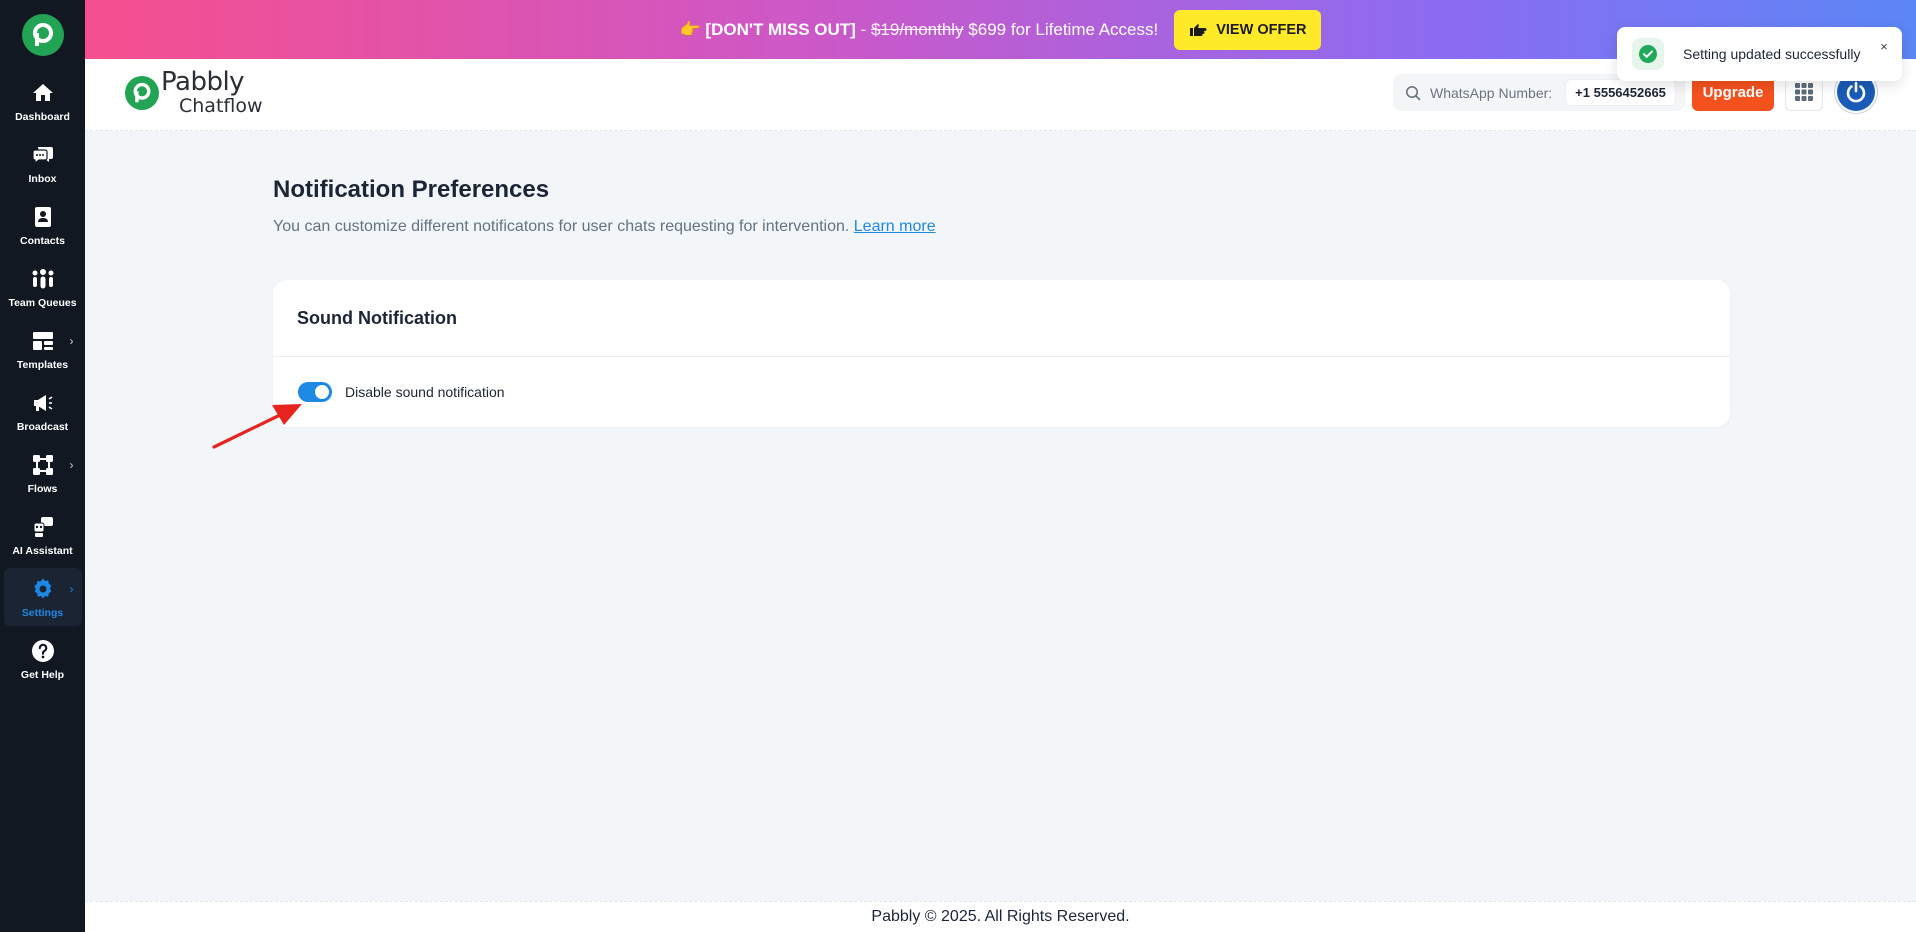 This screenshot has width=1916, height=932. What do you see at coordinates (1648, 54) in the screenshot?
I see `check-circle-icon` at bounding box center [1648, 54].